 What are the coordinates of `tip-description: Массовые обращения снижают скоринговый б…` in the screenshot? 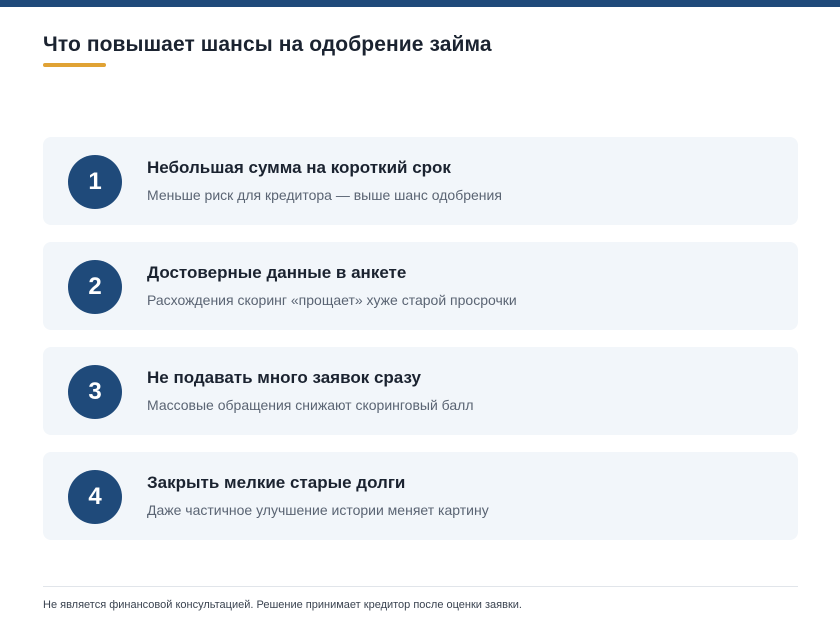 It's located at (310, 405).